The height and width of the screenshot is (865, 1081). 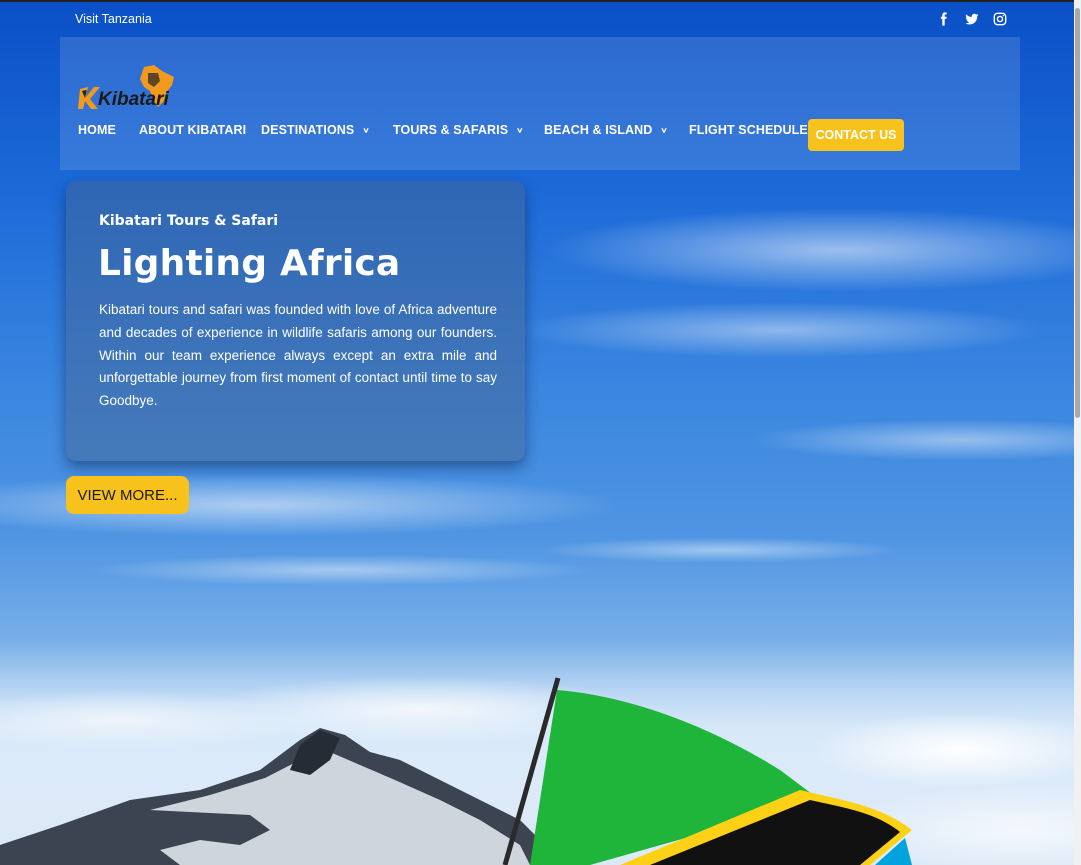 What do you see at coordinates (944, 19) in the screenshot?
I see `facebook-icon` at bounding box center [944, 19].